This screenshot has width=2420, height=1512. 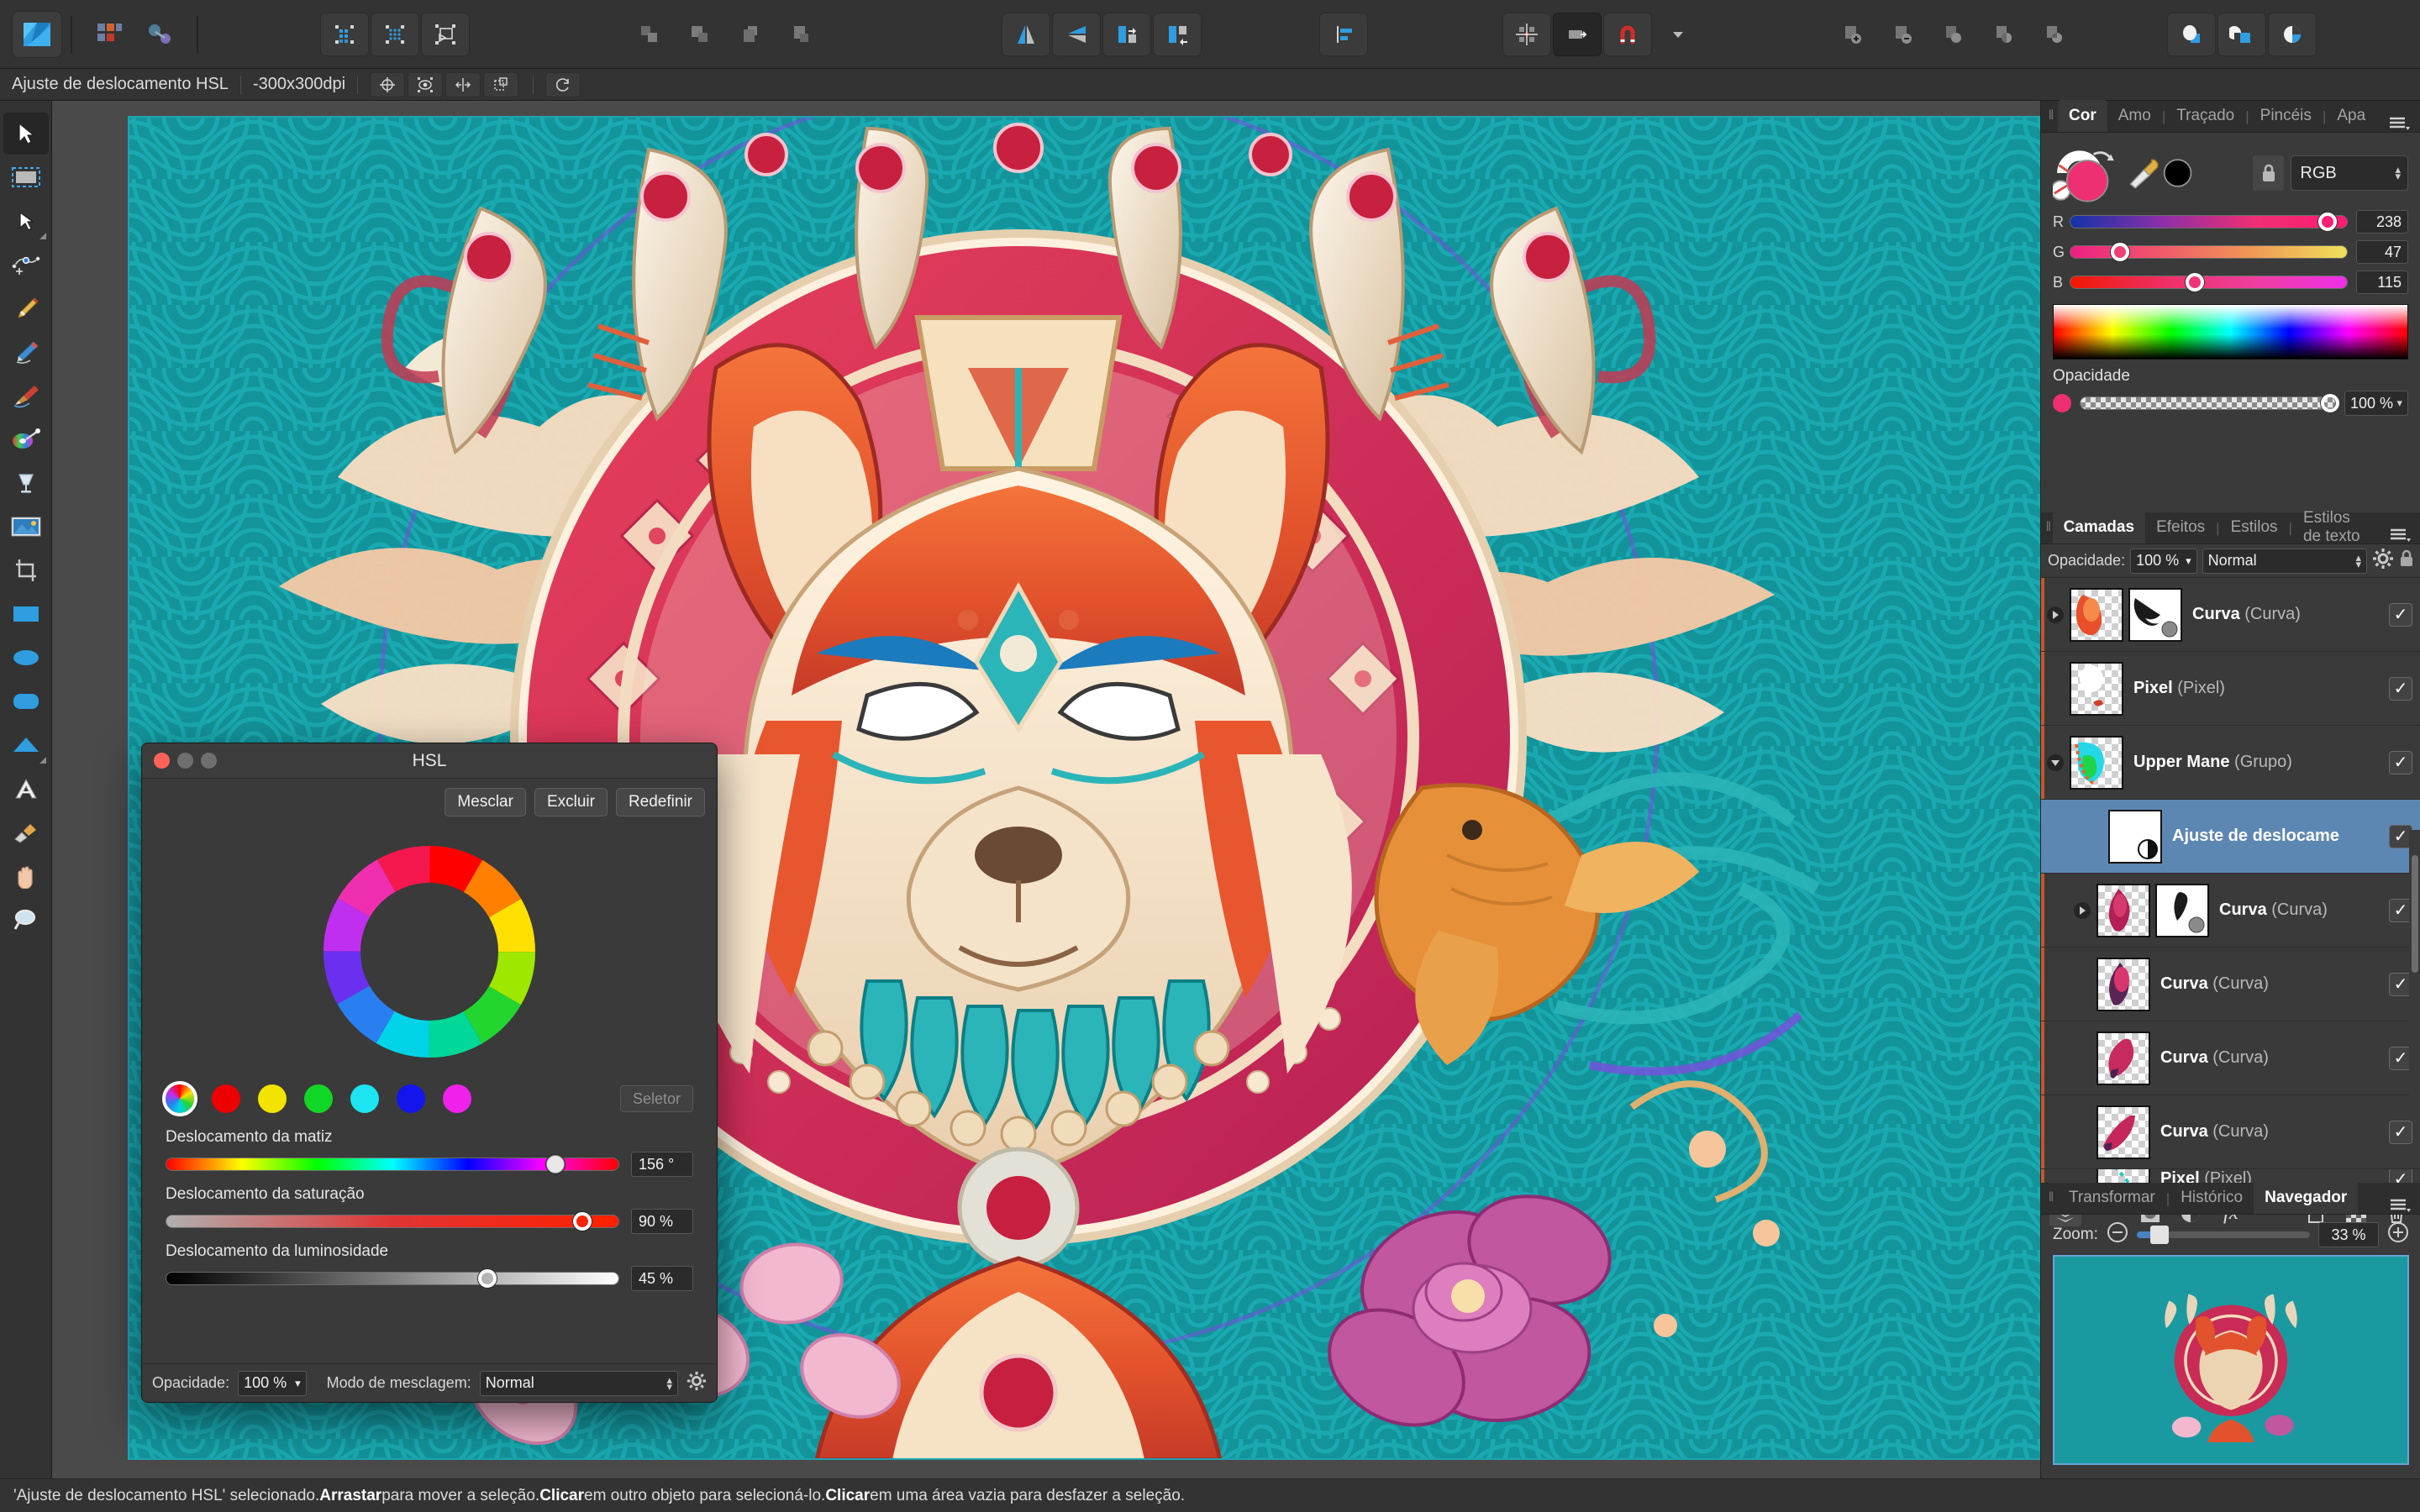 What do you see at coordinates (2209, 282) in the screenshot?
I see `channel-slider-b` at bounding box center [2209, 282].